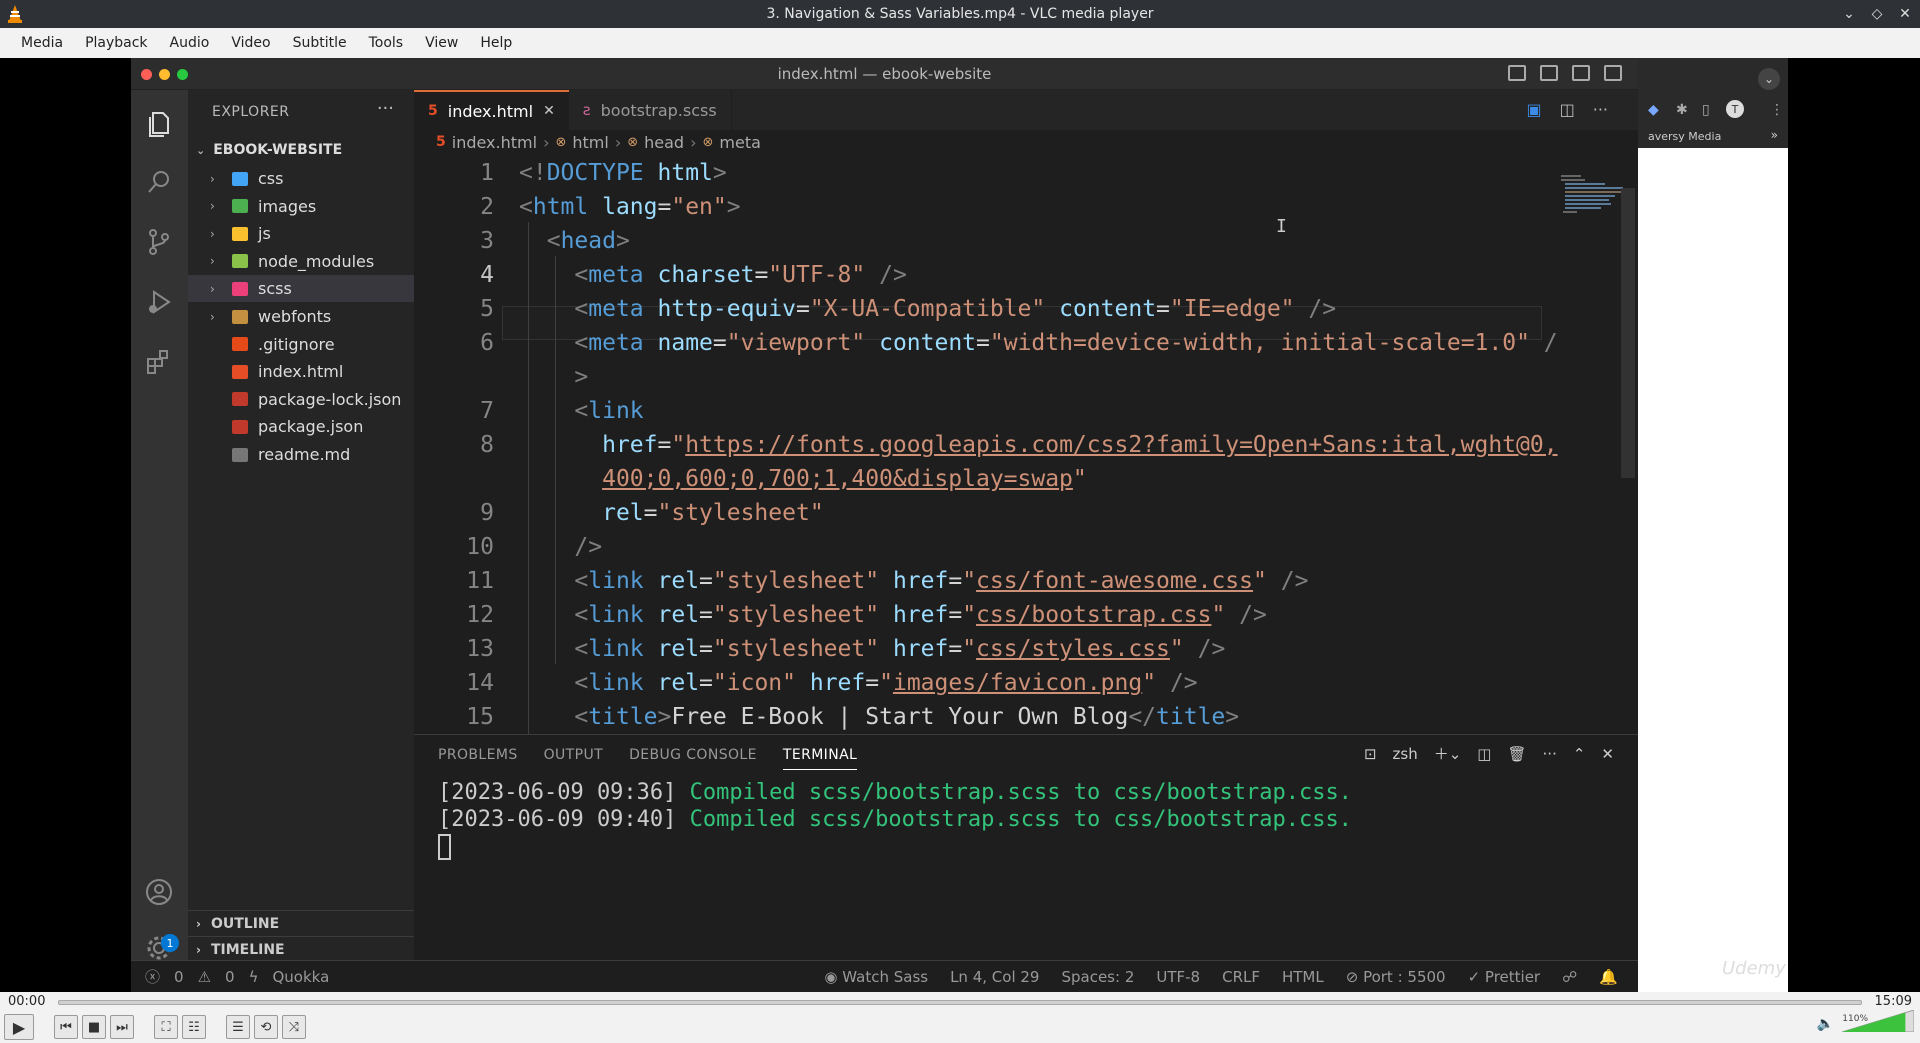  I want to click on run-debug-icon, so click(159, 302).